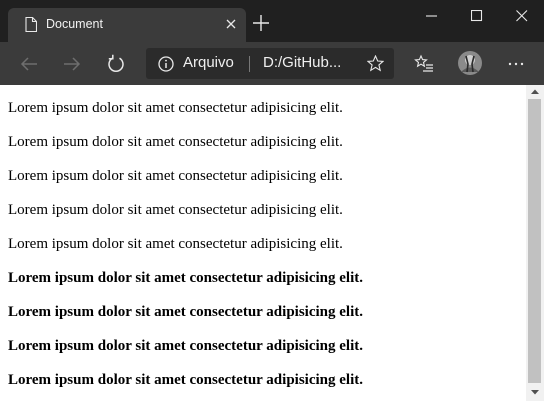 This screenshot has height=401, width=544. I want to click on arrow-right-icon, so click(72, 64).